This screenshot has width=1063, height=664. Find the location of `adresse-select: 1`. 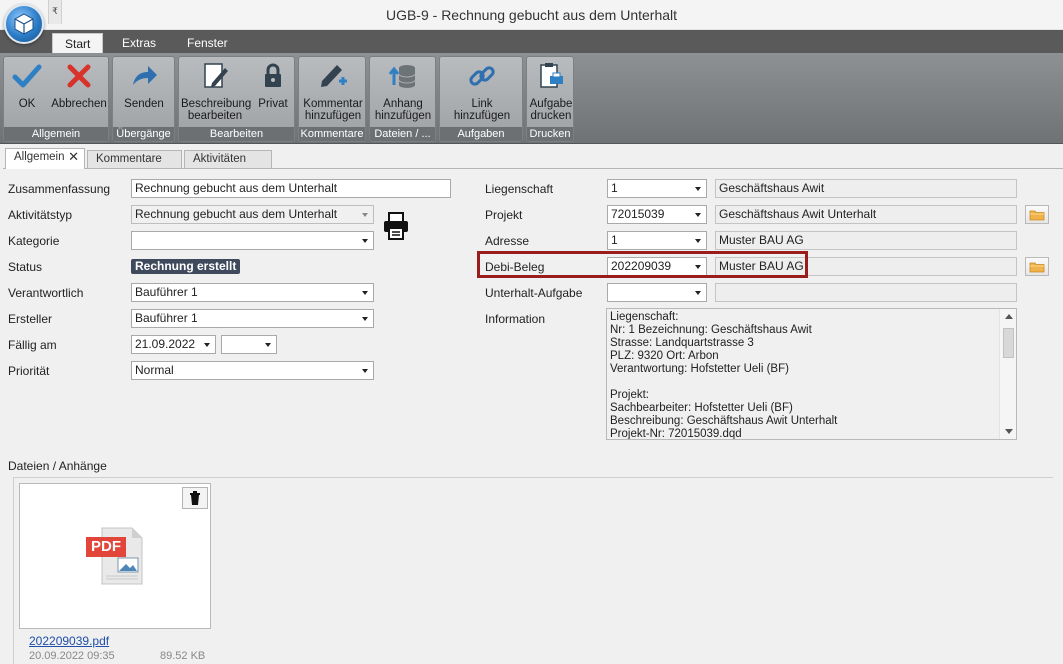

adresse-select: 1 is located at coordinates (657, 240).